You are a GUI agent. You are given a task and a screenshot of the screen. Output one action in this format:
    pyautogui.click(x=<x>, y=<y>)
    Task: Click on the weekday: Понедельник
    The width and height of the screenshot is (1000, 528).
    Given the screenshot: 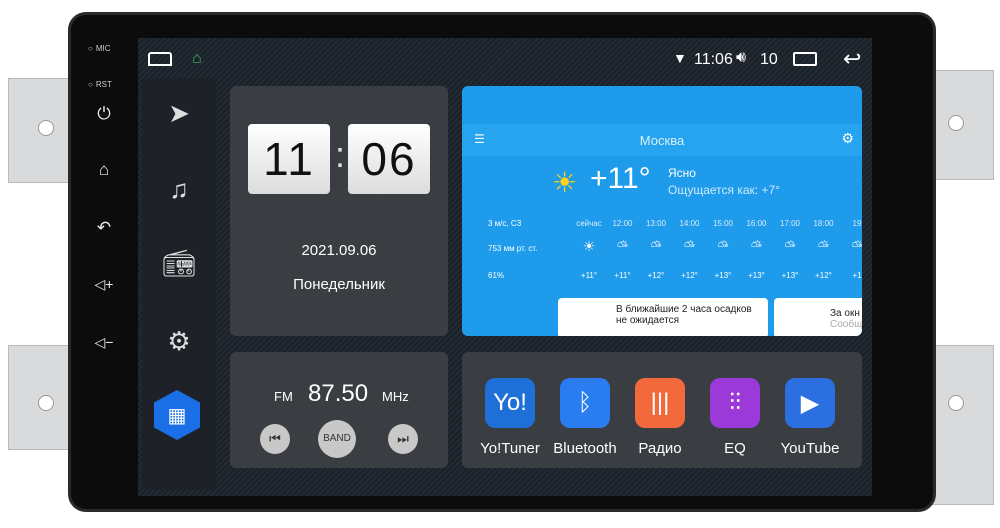 What is the action you would take?
    pyautogui.click(x=339, y=284)
    